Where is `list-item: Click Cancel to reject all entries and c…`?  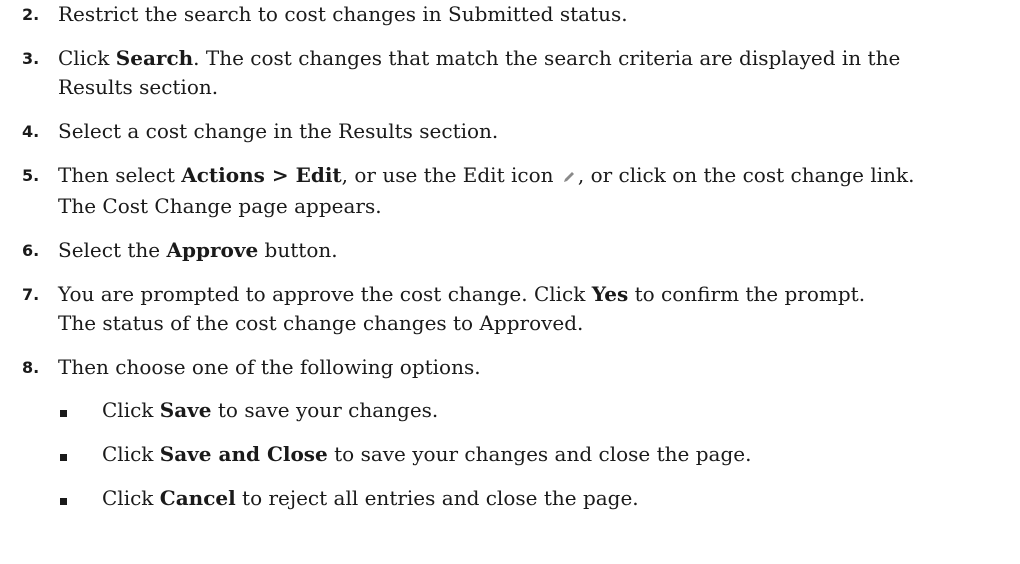 list-item: Click Cancel to reject all entries and c… is located at coordinates (535, 498).